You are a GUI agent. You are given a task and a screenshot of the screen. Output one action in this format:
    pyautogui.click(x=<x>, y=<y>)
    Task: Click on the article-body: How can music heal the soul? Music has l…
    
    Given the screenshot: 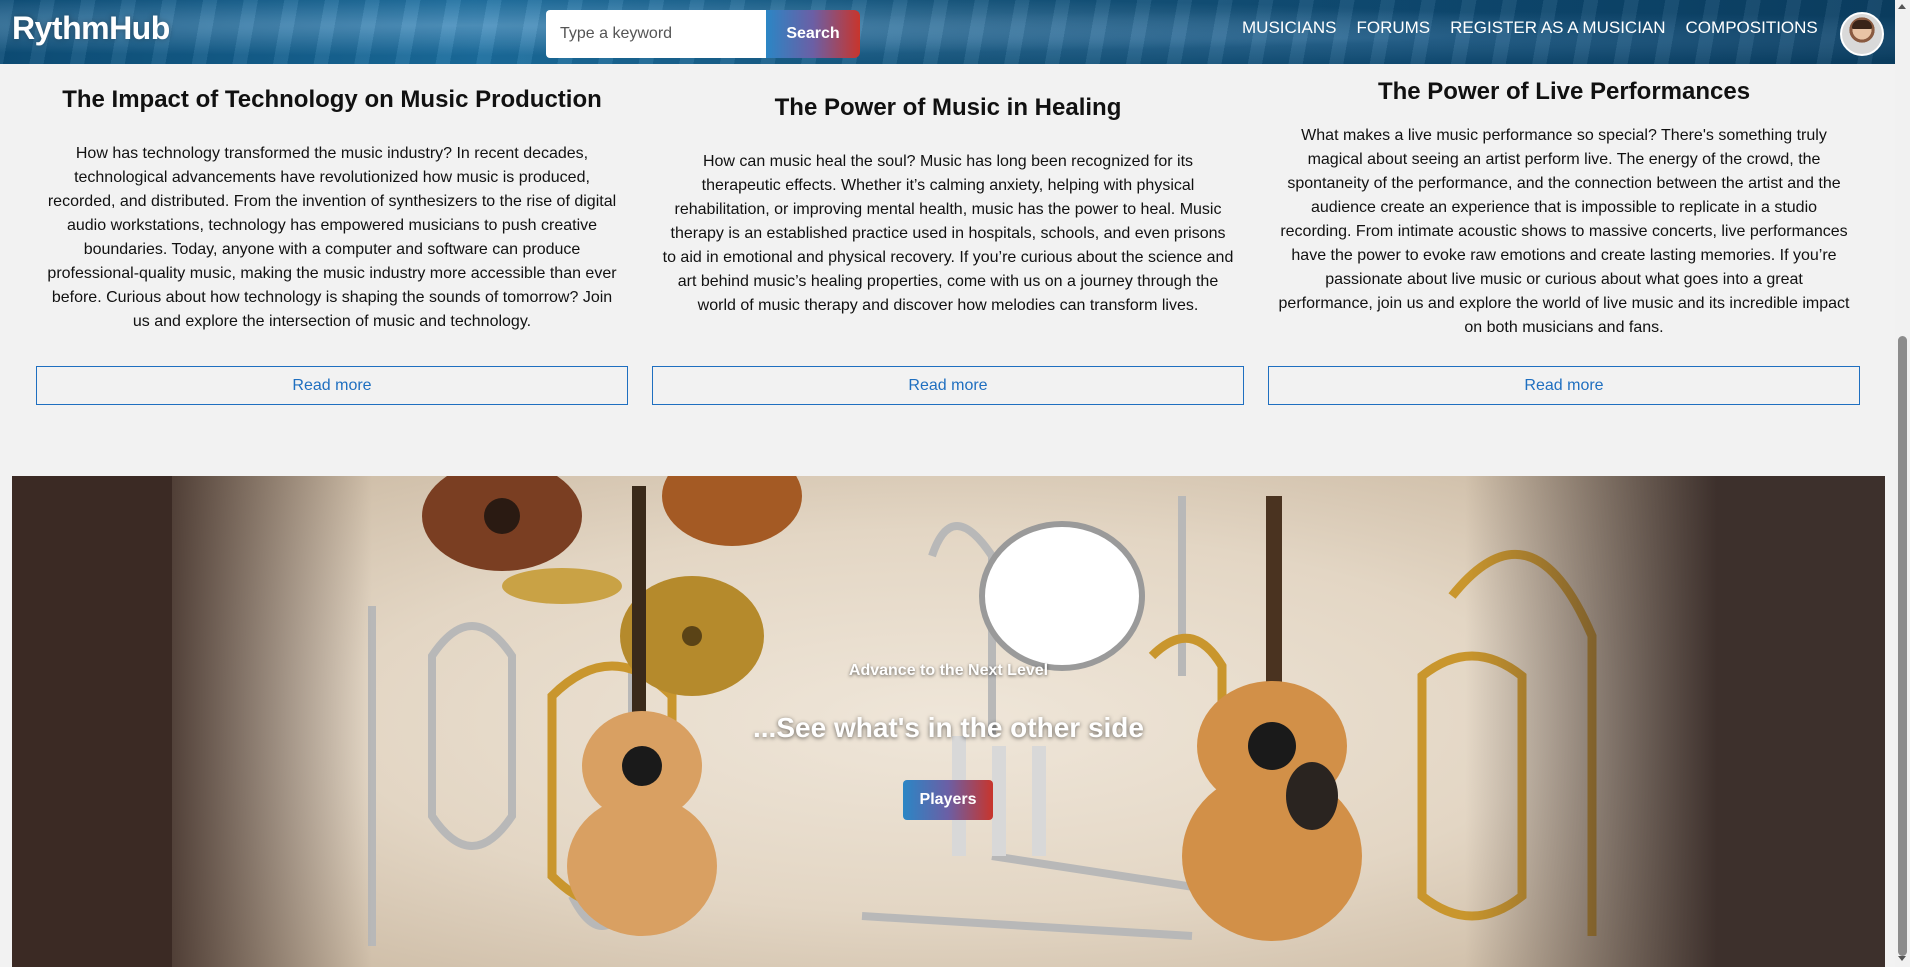 What is the action you would take?
    pyautogui.click(x=948, y=233)
    